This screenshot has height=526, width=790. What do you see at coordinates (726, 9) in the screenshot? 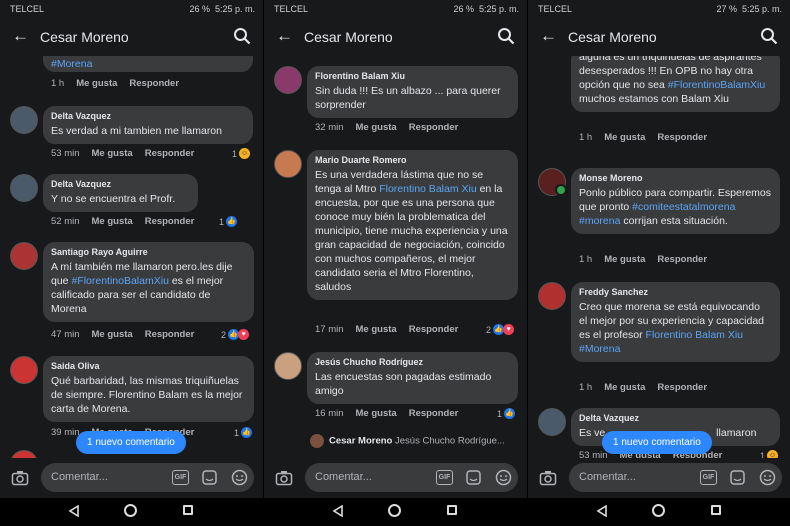
I see `battery-level: 27 %` at bounding box center [726, 9].